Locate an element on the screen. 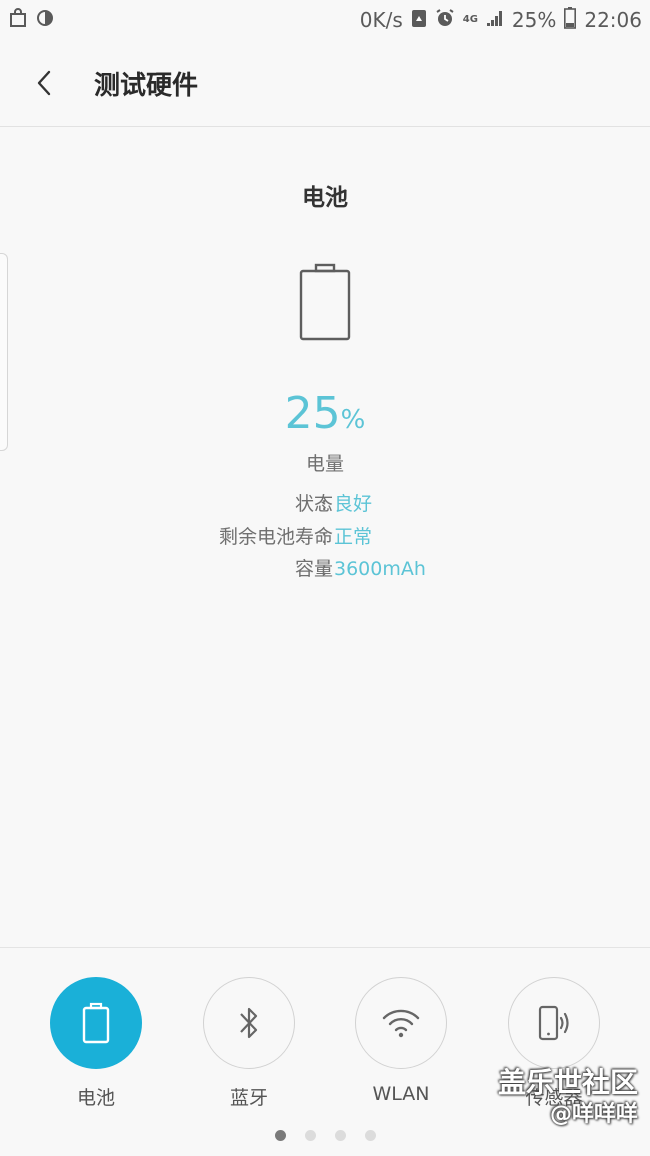 This screenshot has height=1156, width=650. nav-label: 电池 is located at coordinates (95, 1098).